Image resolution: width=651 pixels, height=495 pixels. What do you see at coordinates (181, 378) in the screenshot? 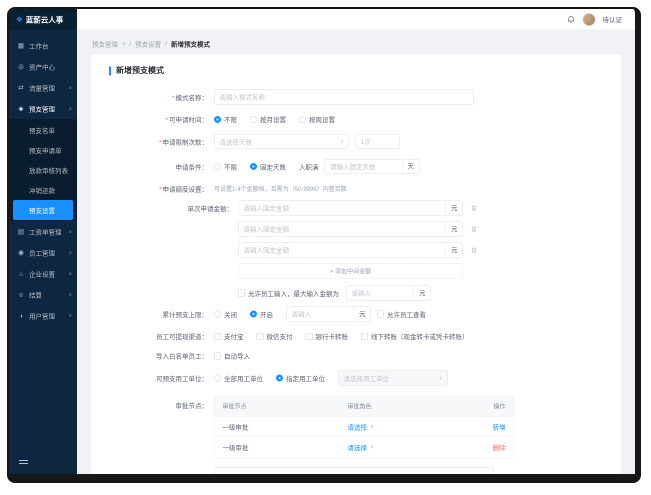
I see `employers-label: 可预支用工单位：` at bounding box center [181, 378].